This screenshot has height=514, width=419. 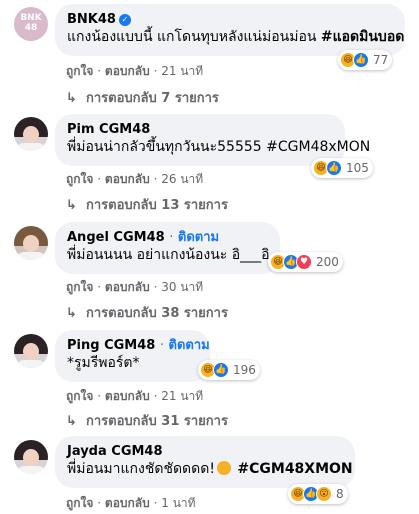 What do you see at coordinates (142, 97) in the screenshot?
I see `view-replies-link: ↳ การตอบกลับ 7 รายการ` at bounding box center [142, 97].